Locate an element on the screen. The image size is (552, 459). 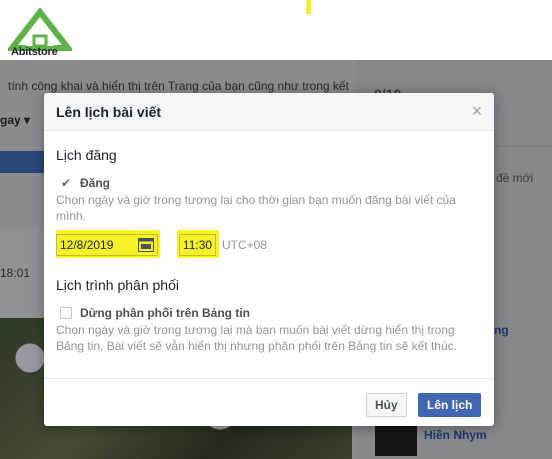
background-user-name: Hiền Nhym is located at coordinates (455, 435).